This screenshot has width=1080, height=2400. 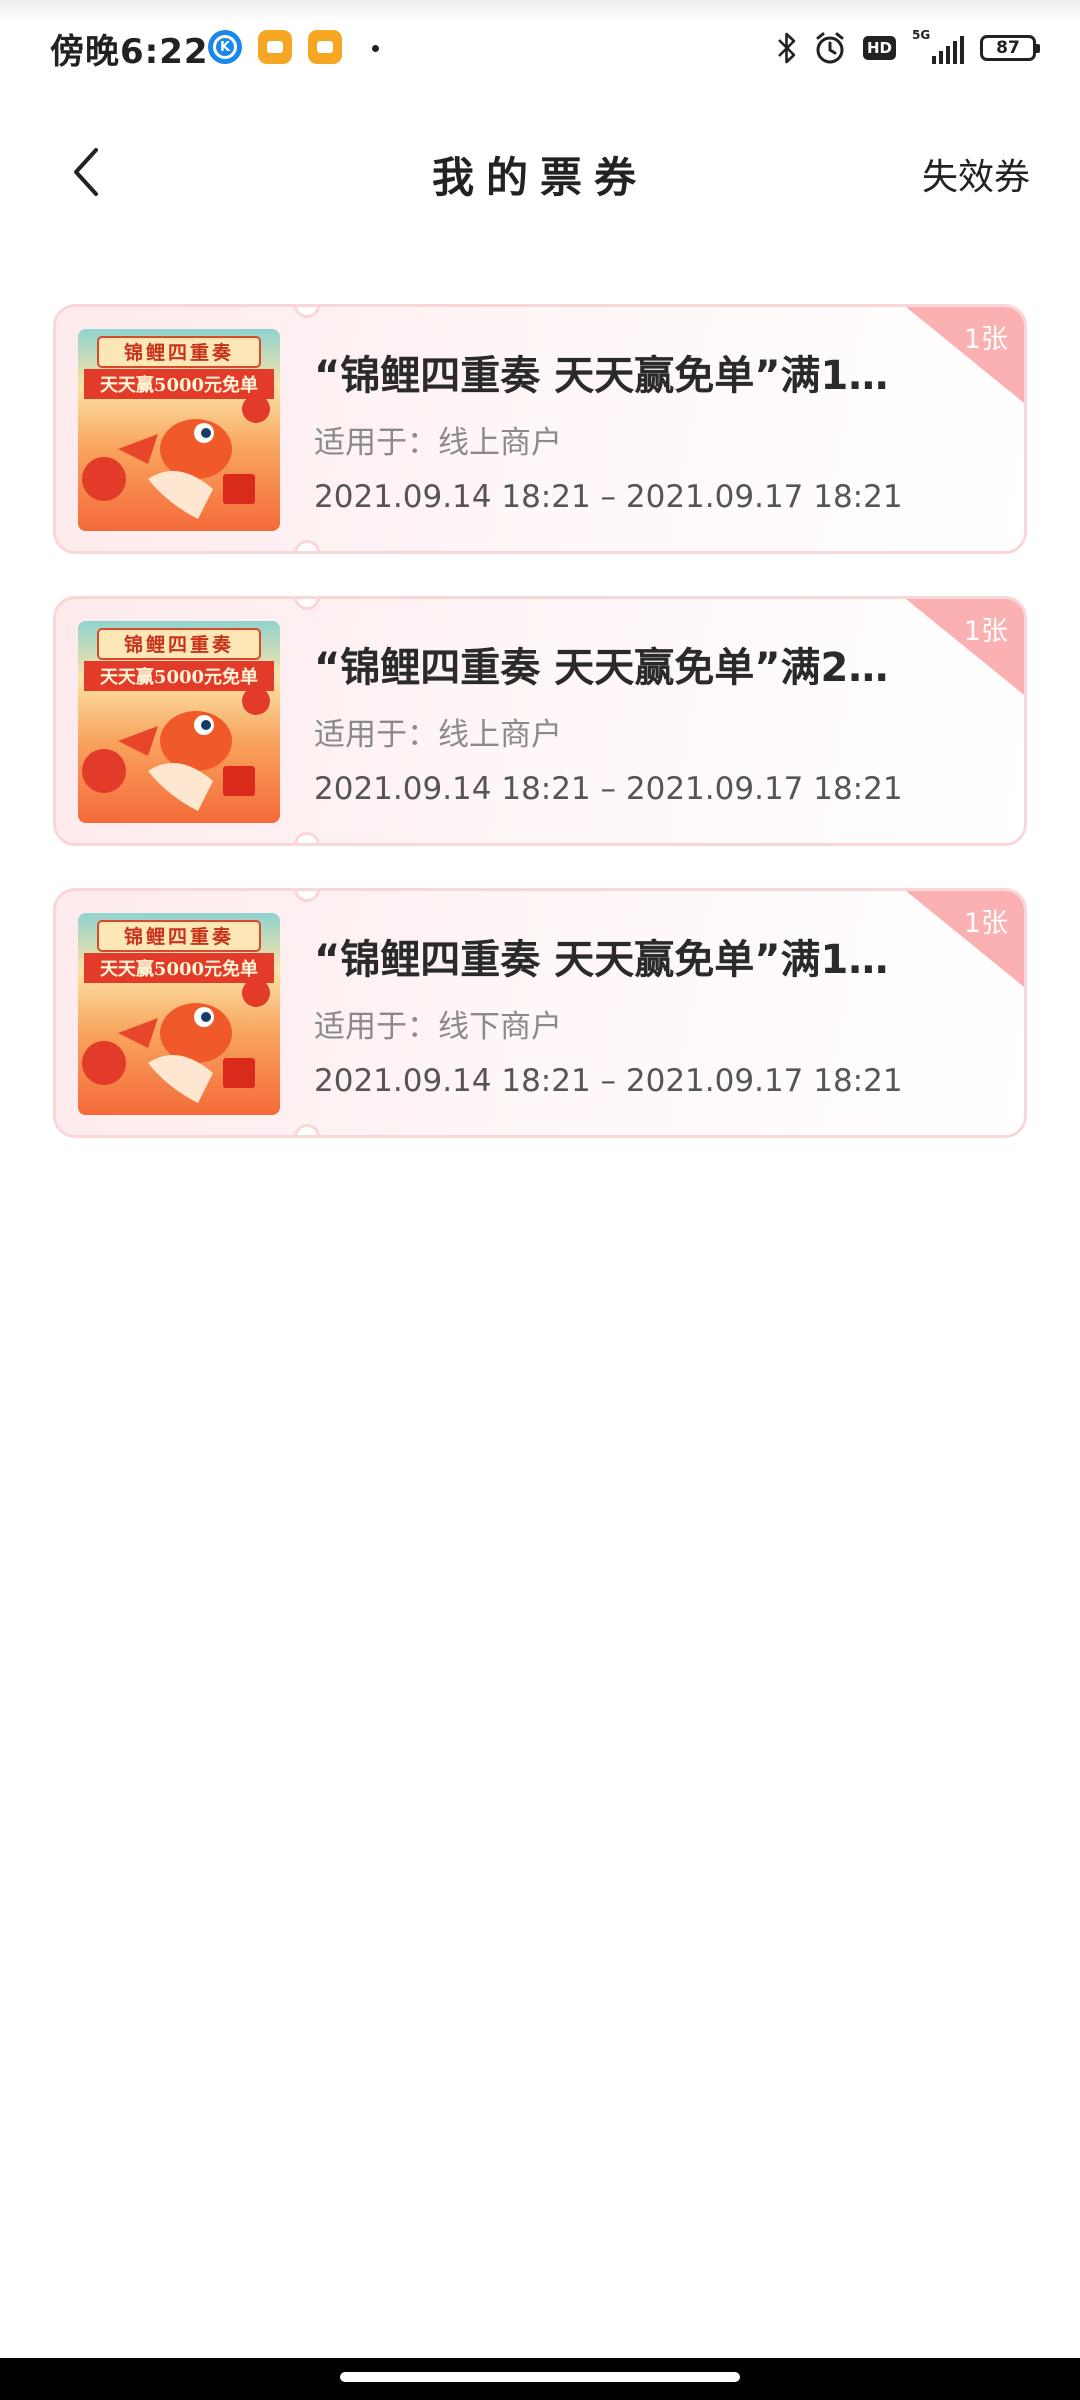 I want to click on signal-icon: 5G, so click(x=938, y=47).